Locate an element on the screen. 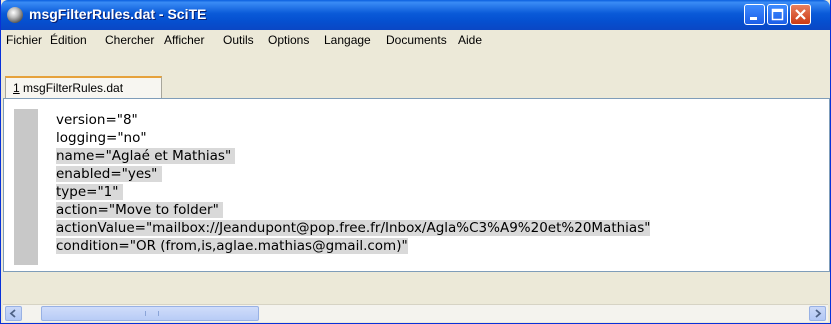  minimize-icon is located at coordinates (753, 18).